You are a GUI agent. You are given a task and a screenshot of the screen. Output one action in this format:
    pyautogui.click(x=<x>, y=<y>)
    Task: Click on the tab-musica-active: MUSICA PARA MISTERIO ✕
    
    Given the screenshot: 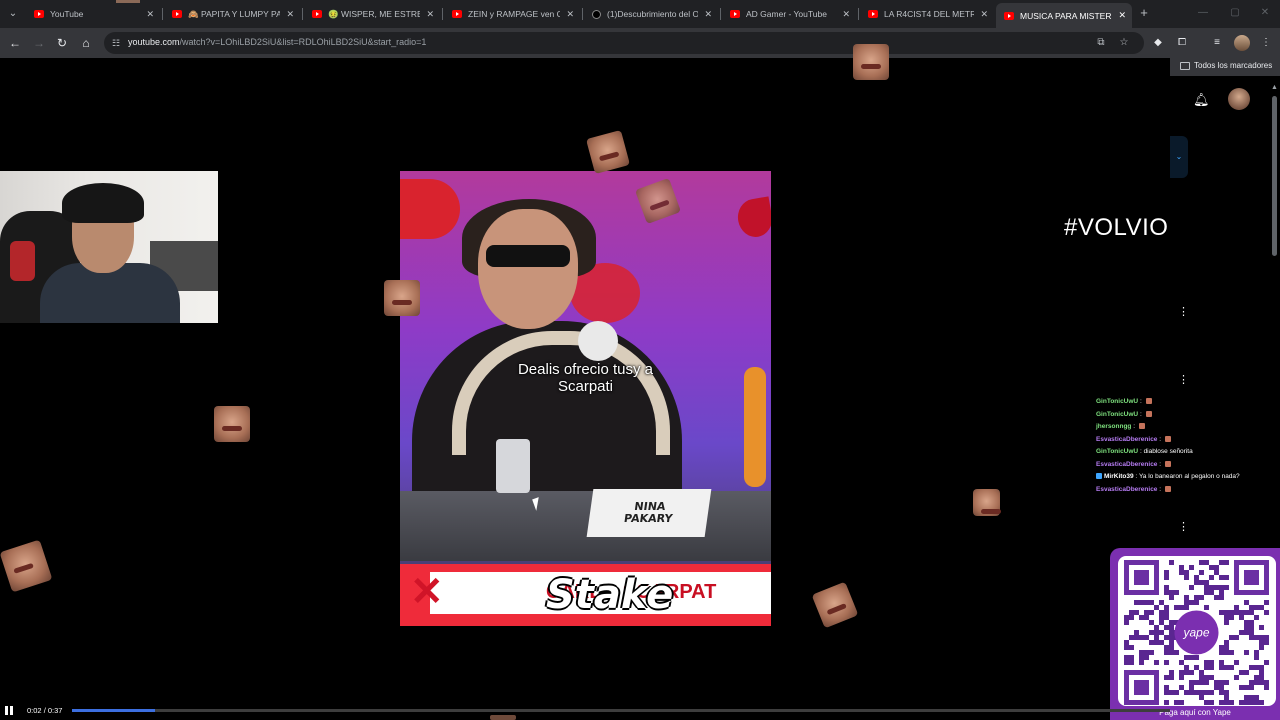 What is the action you would take?
    pyautogui.click(x=1064, y=15)
    